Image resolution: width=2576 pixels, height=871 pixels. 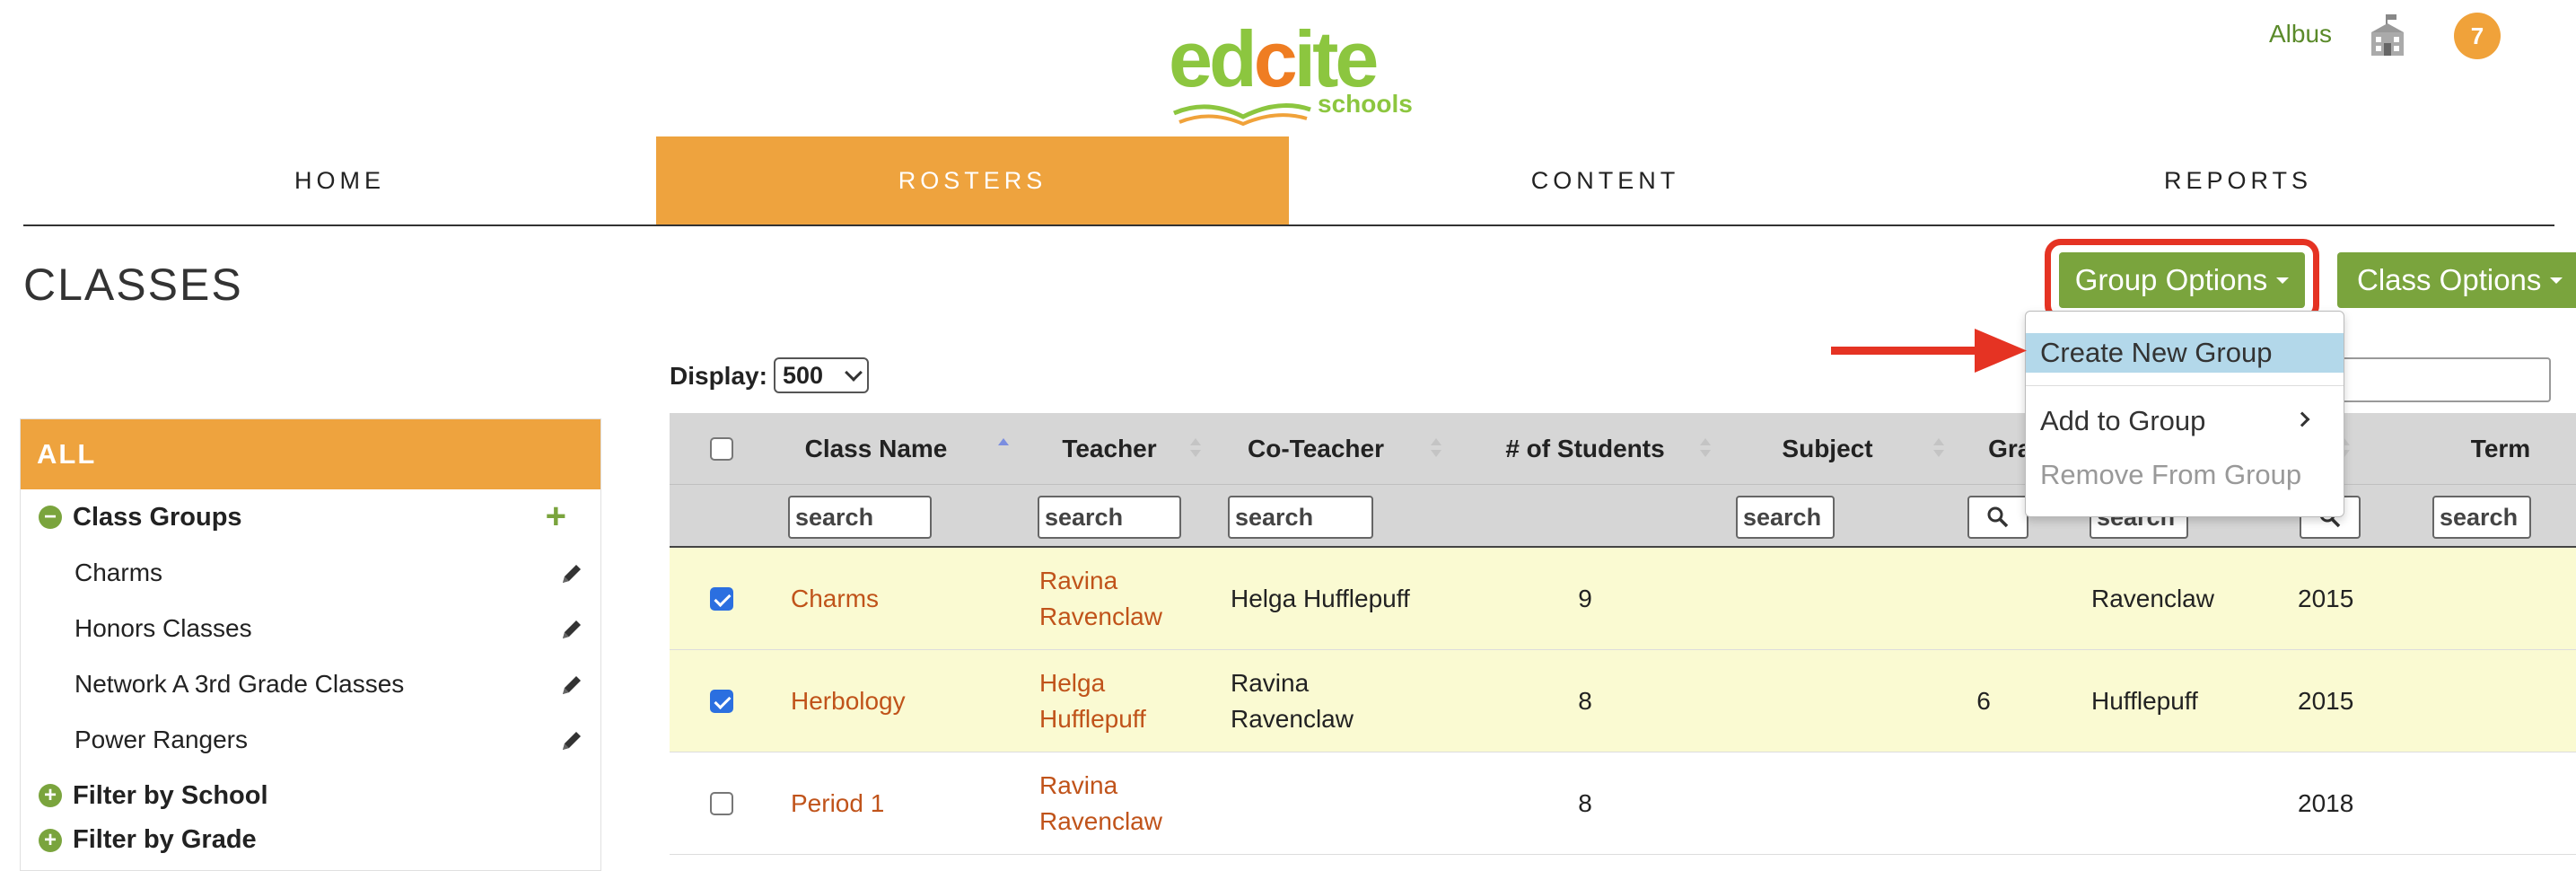 I want to click on red-arrow-annotation-icon, so click(x=1929, y=351).